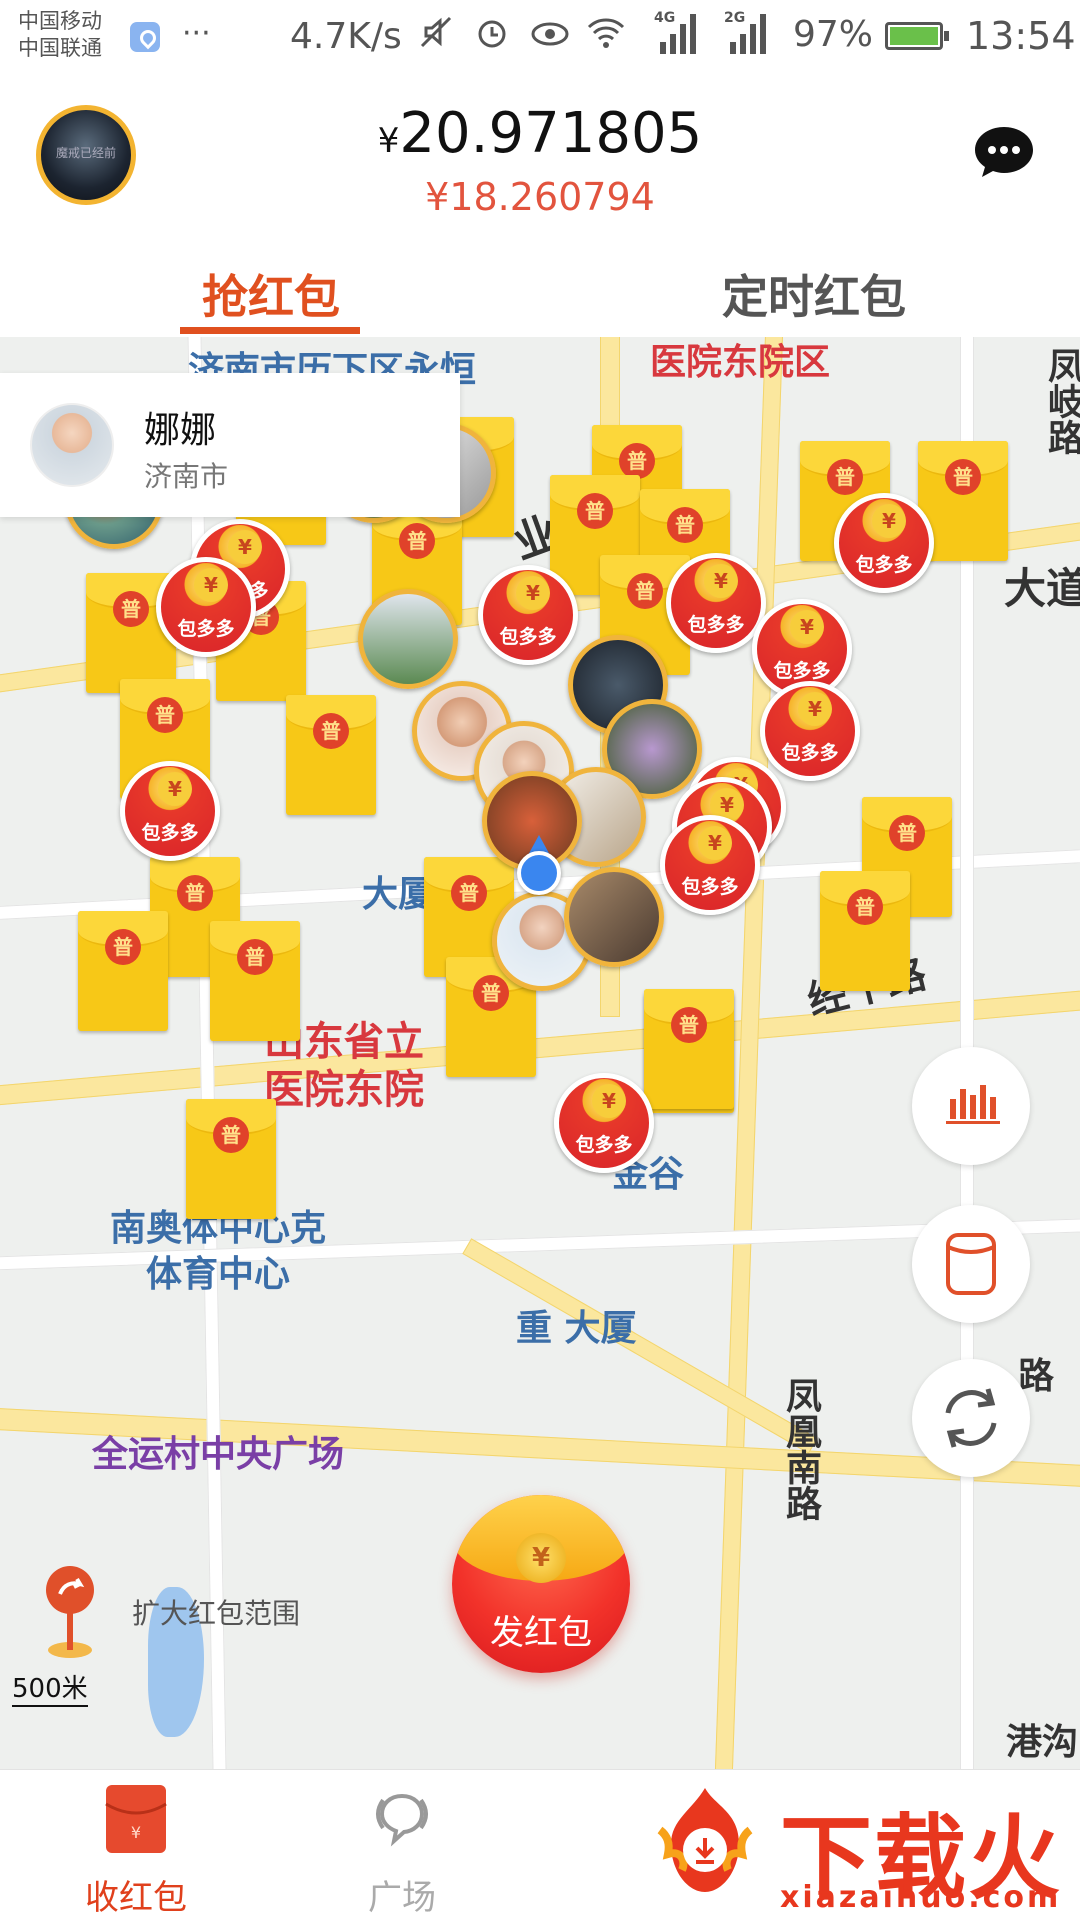  Describe the element at coordinates (746, 32) in the screenshot. I see `signal-2g-icon: 2G` at that location.